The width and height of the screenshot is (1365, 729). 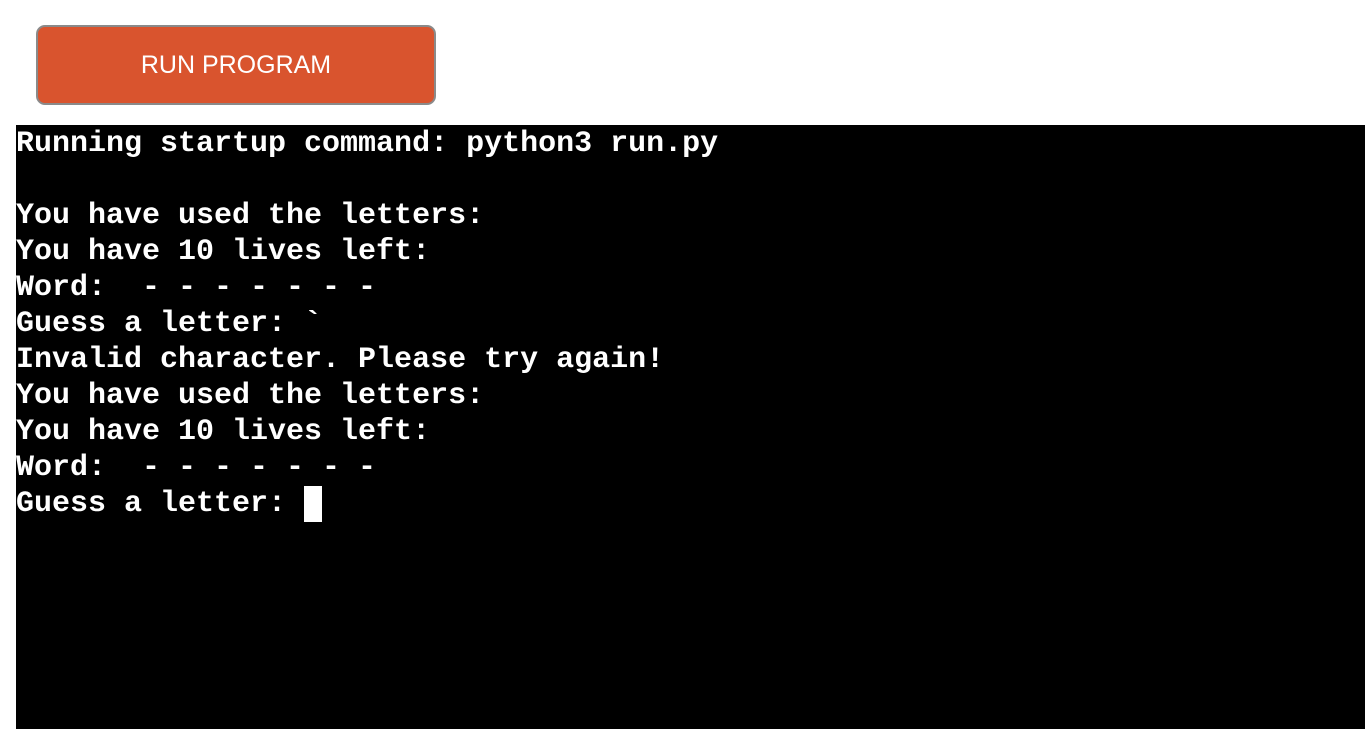 I want to click on terminal-input-line: Guess a letter:, so click(x=690, y=504).